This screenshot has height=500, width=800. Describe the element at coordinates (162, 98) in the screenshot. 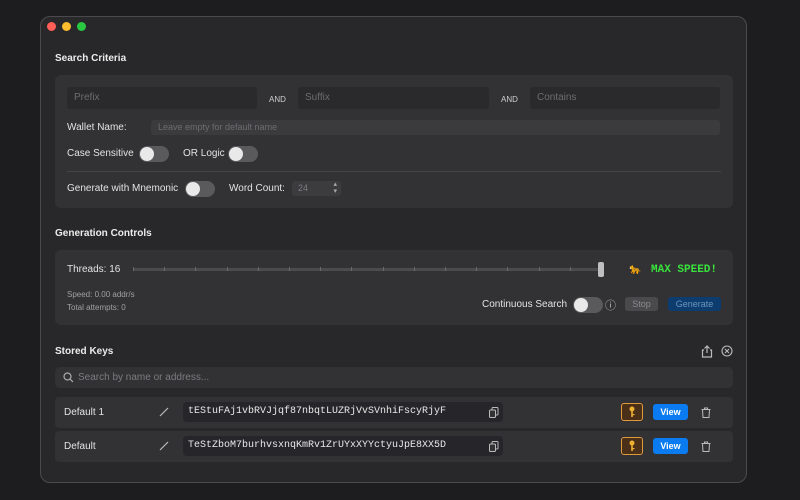

I see `prefix-input: Prefix` at that location.